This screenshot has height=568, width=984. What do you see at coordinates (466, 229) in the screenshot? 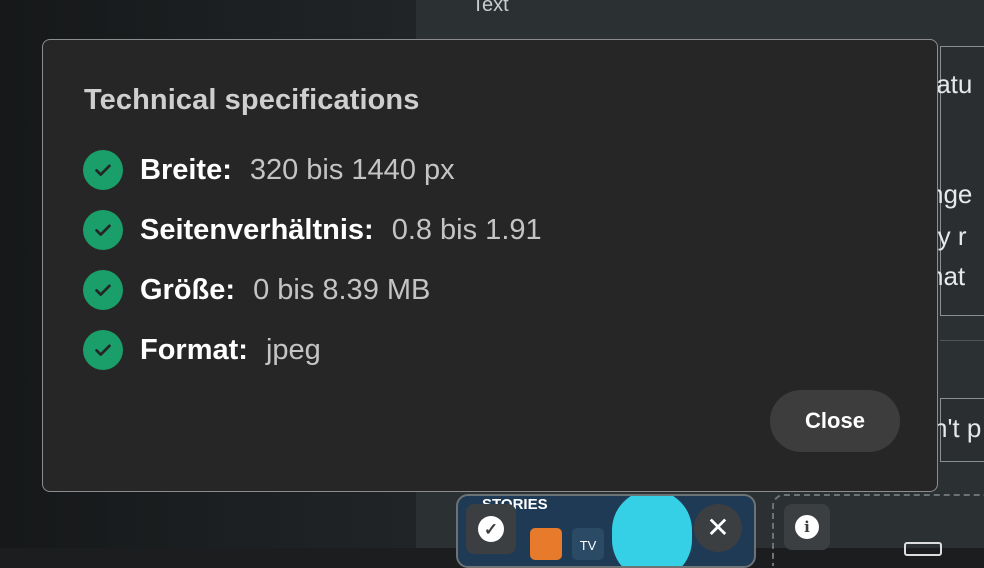
I see `spec-value: 0.8 bis 1.91` at bounding box center [466, 229].